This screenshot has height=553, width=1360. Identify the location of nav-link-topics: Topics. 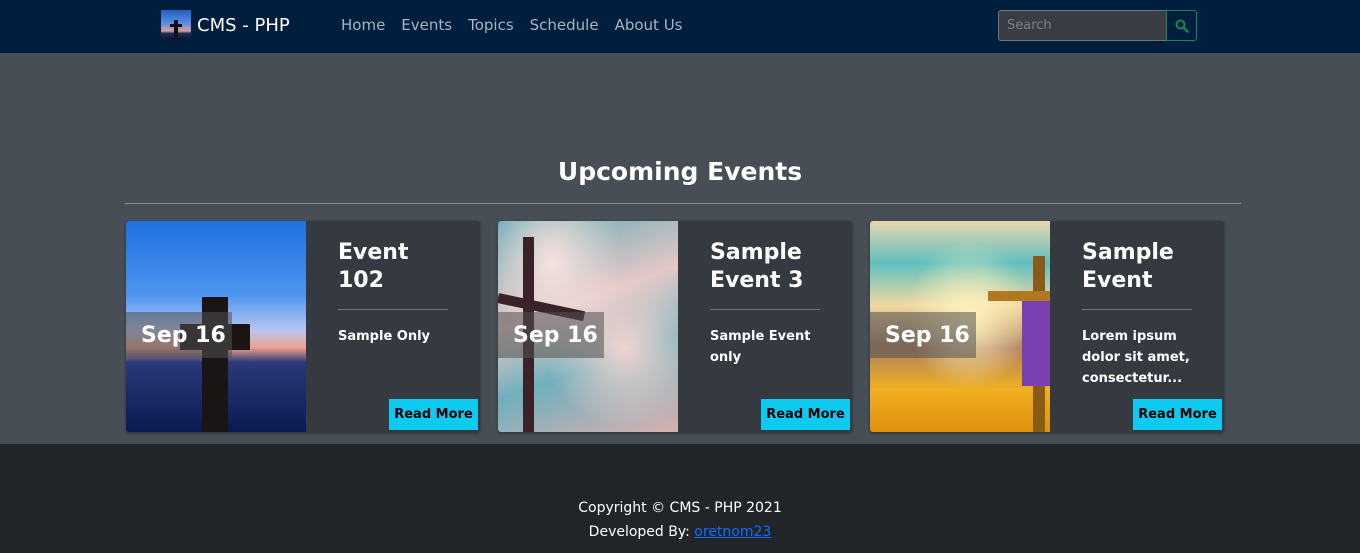
(491, 25).